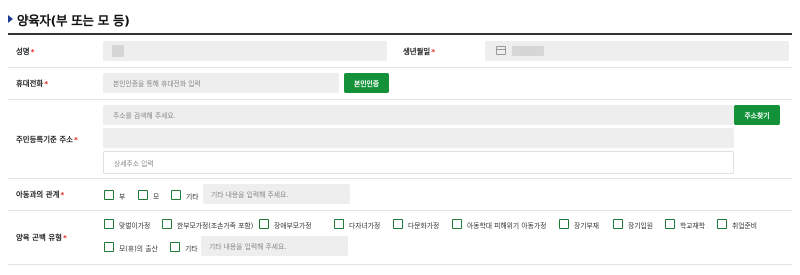 This screenshot has width=800, height=275. What do you see at coordinates (10, 19) in the screenshot?
I see `triangle-right-icon` at bounding box center [10, 19].